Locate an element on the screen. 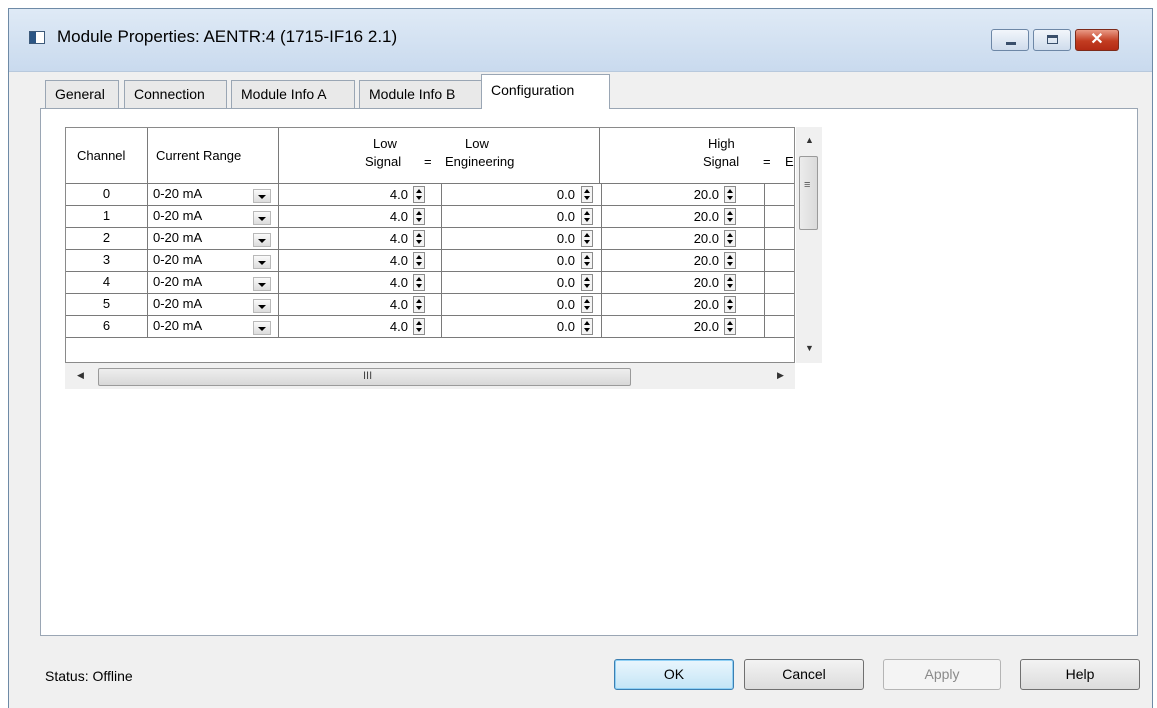  horizontal-scrollbar: ◀ III ▶ is located at coordinates (430, 376).